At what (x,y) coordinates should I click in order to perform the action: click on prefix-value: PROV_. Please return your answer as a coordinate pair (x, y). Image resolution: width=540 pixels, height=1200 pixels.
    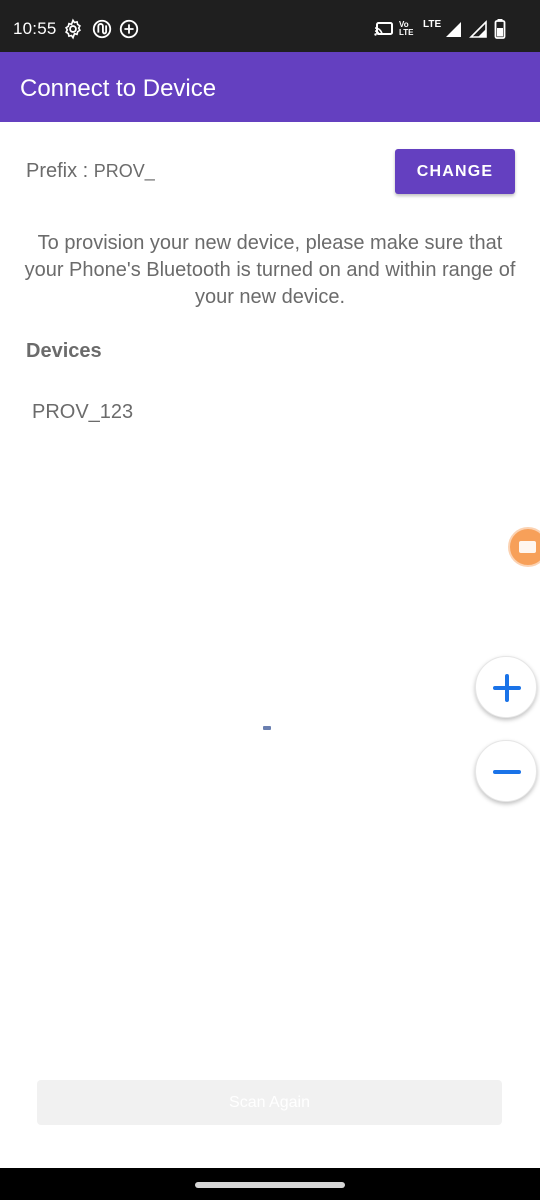
    Looking at the image, I should click on (124, 171).